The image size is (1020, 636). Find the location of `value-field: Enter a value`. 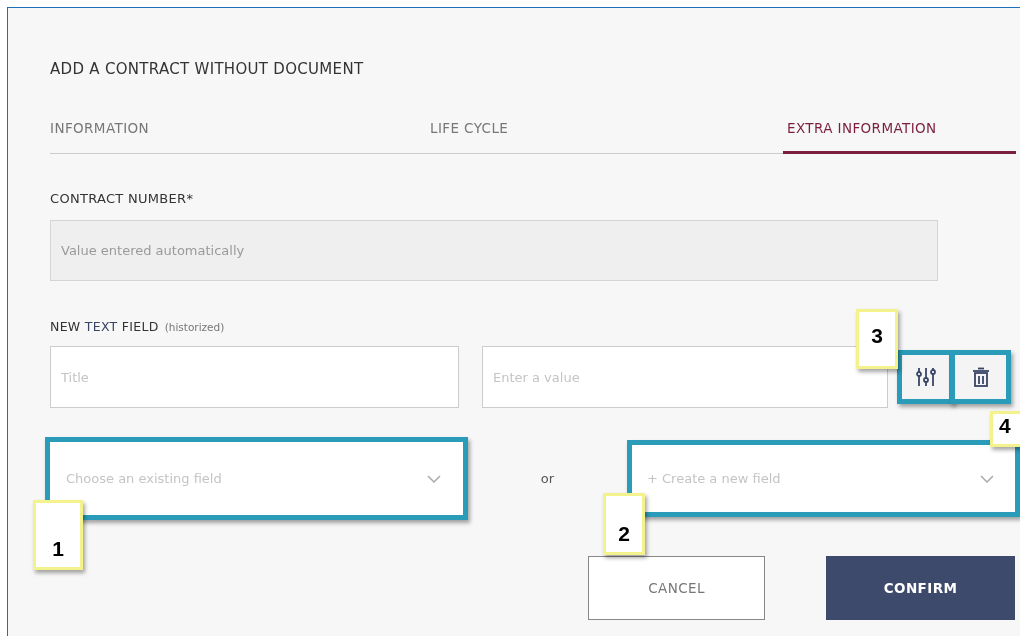

value-field: Enter a value is located at coordinates (685, 377).